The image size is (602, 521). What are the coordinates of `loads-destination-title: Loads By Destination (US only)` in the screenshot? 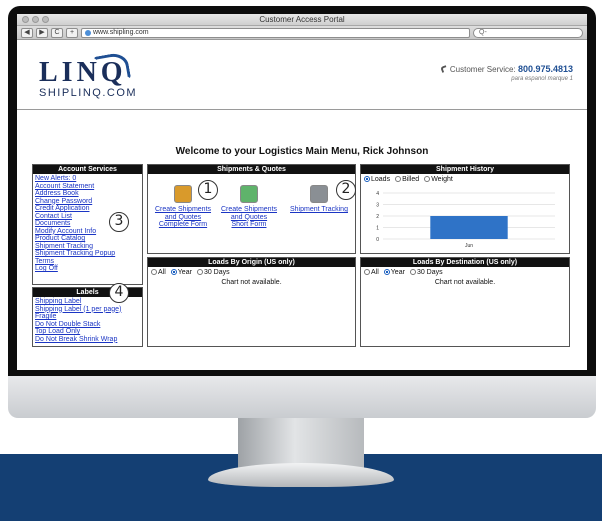 It's located at (465, 262).